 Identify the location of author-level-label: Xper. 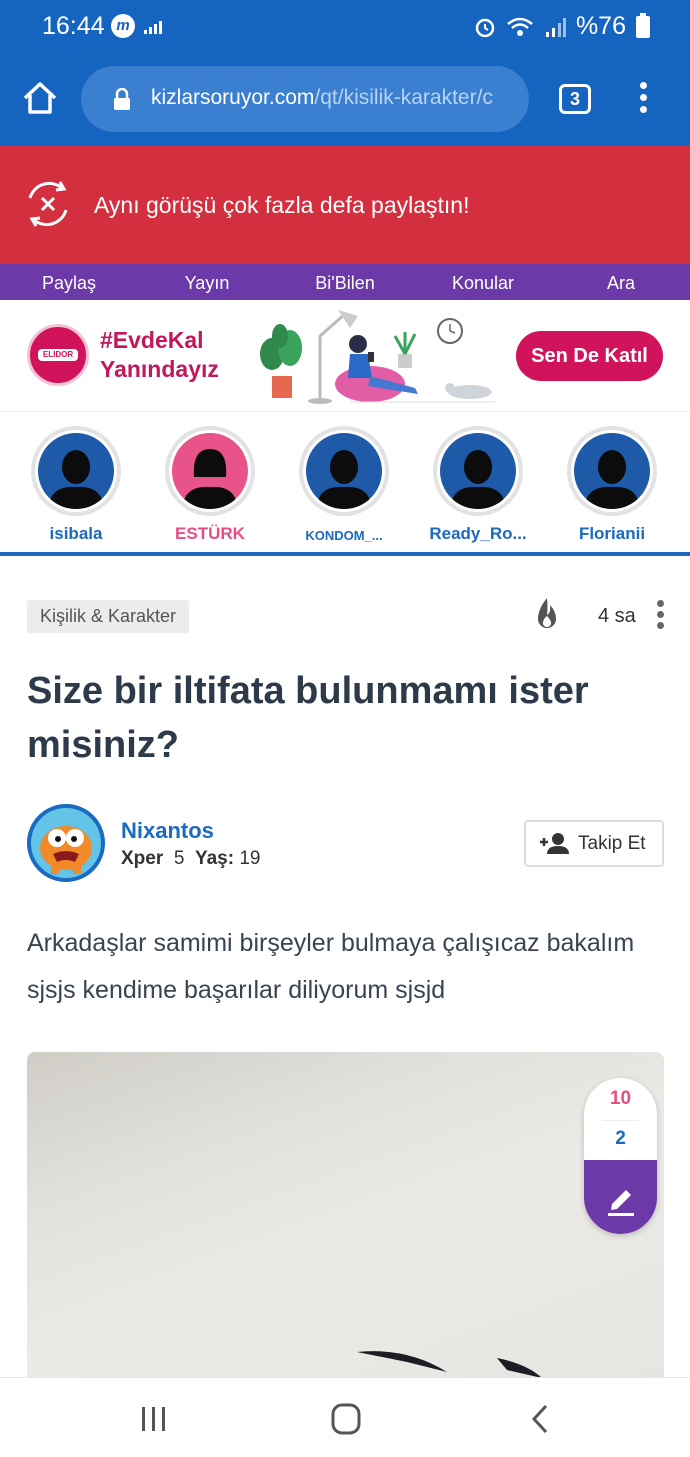
(142, 858).